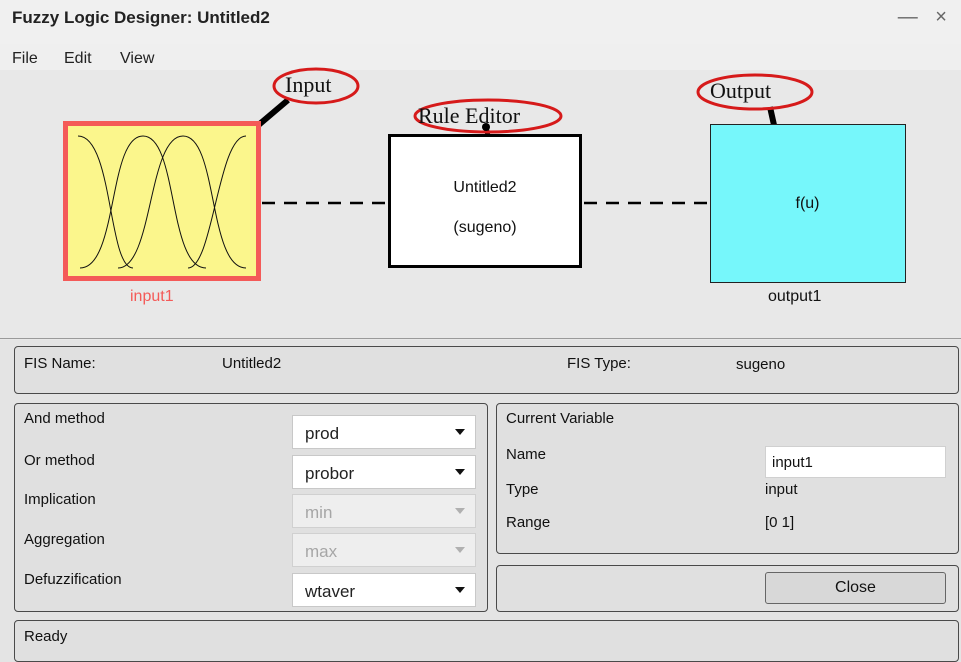 Image resolution: width=961 pixels, height=662 pixels. I want to click on aggregation-dropdown: max, so click(384, 550).